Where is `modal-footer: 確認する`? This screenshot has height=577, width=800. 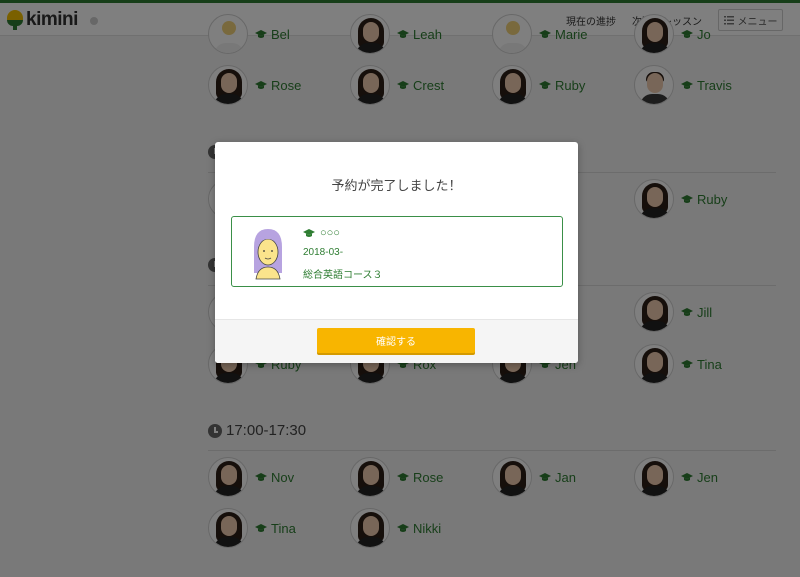
modal-footer: 確認する is located at coordinates (396, 341).